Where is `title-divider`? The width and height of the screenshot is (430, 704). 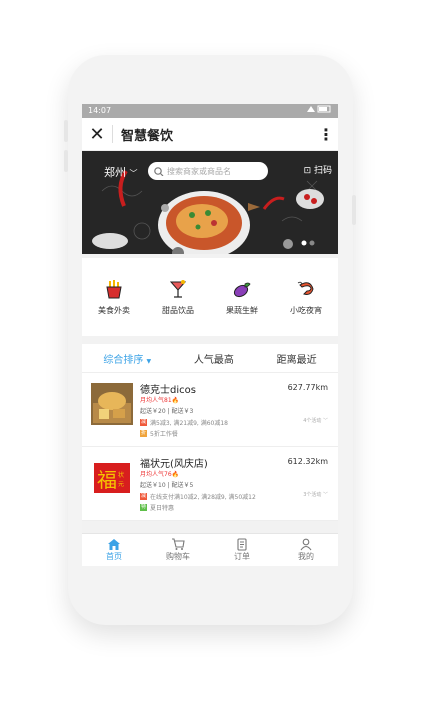 title-divider is located at coordinates (112, 134).